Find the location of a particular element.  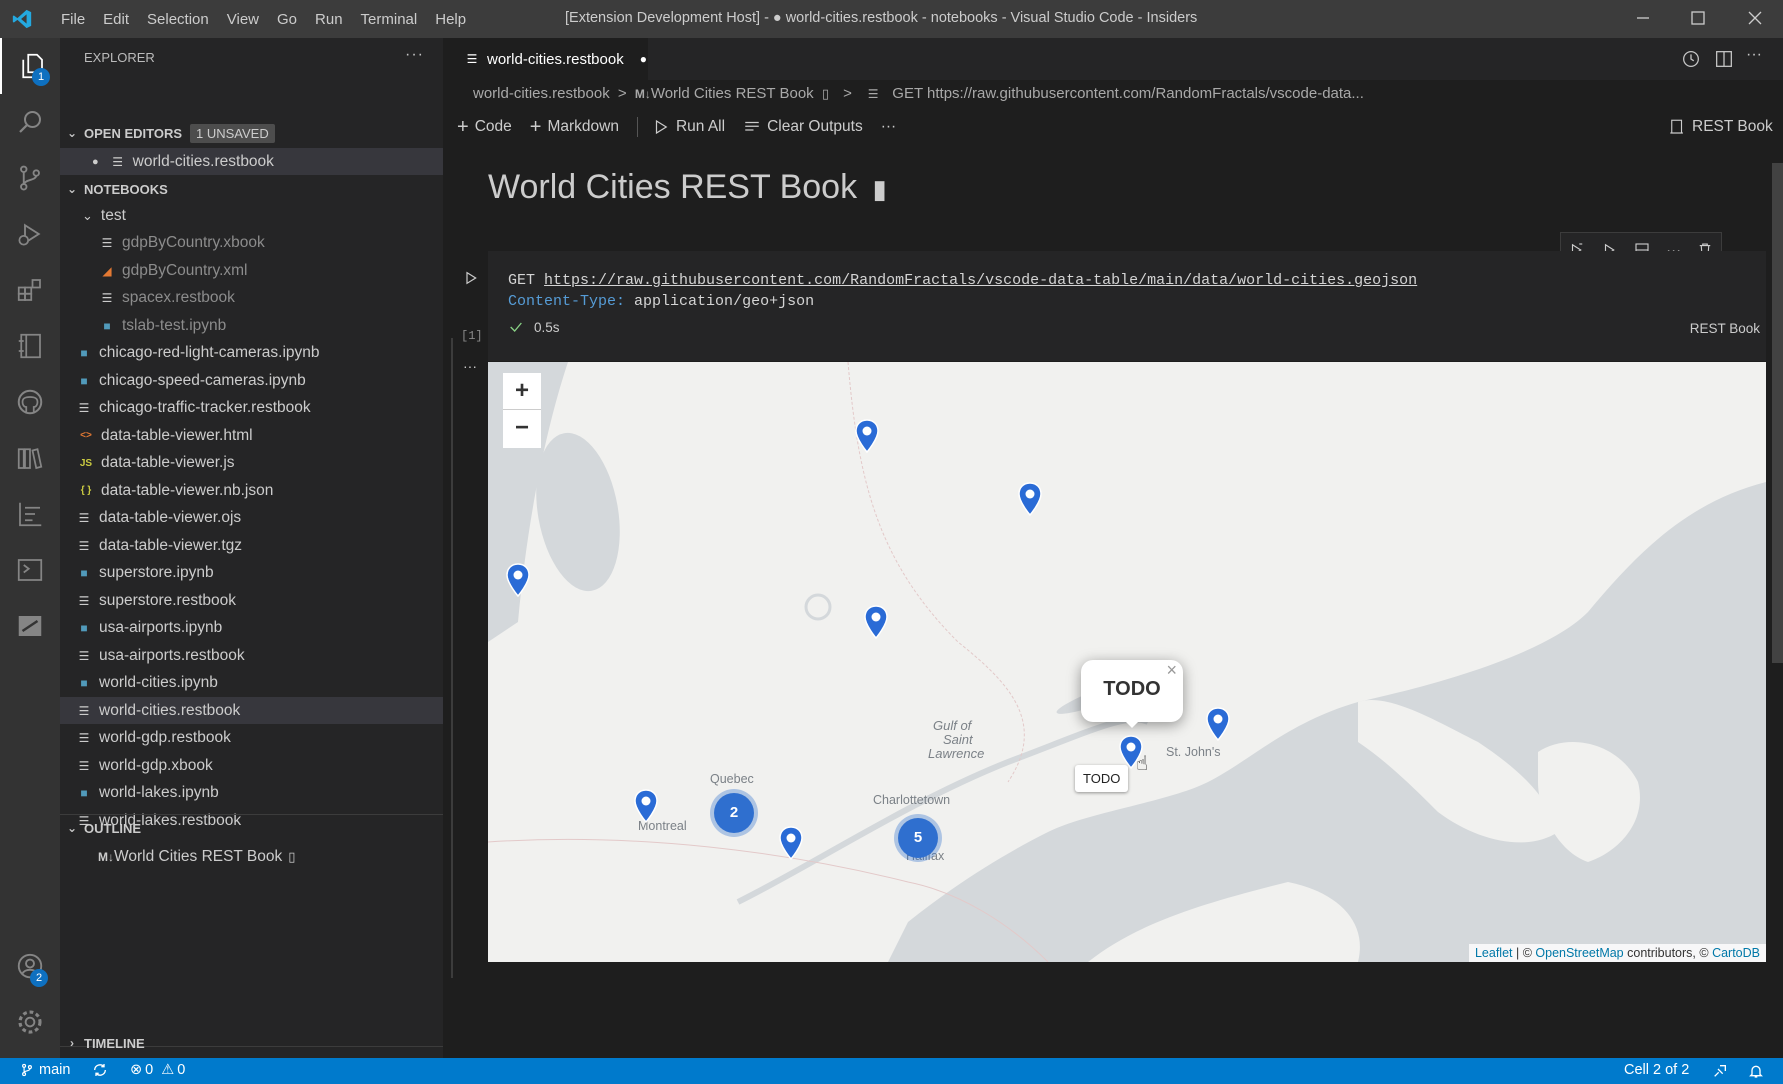

menu-terminal: Terminal is located at coordinates (389, 19).